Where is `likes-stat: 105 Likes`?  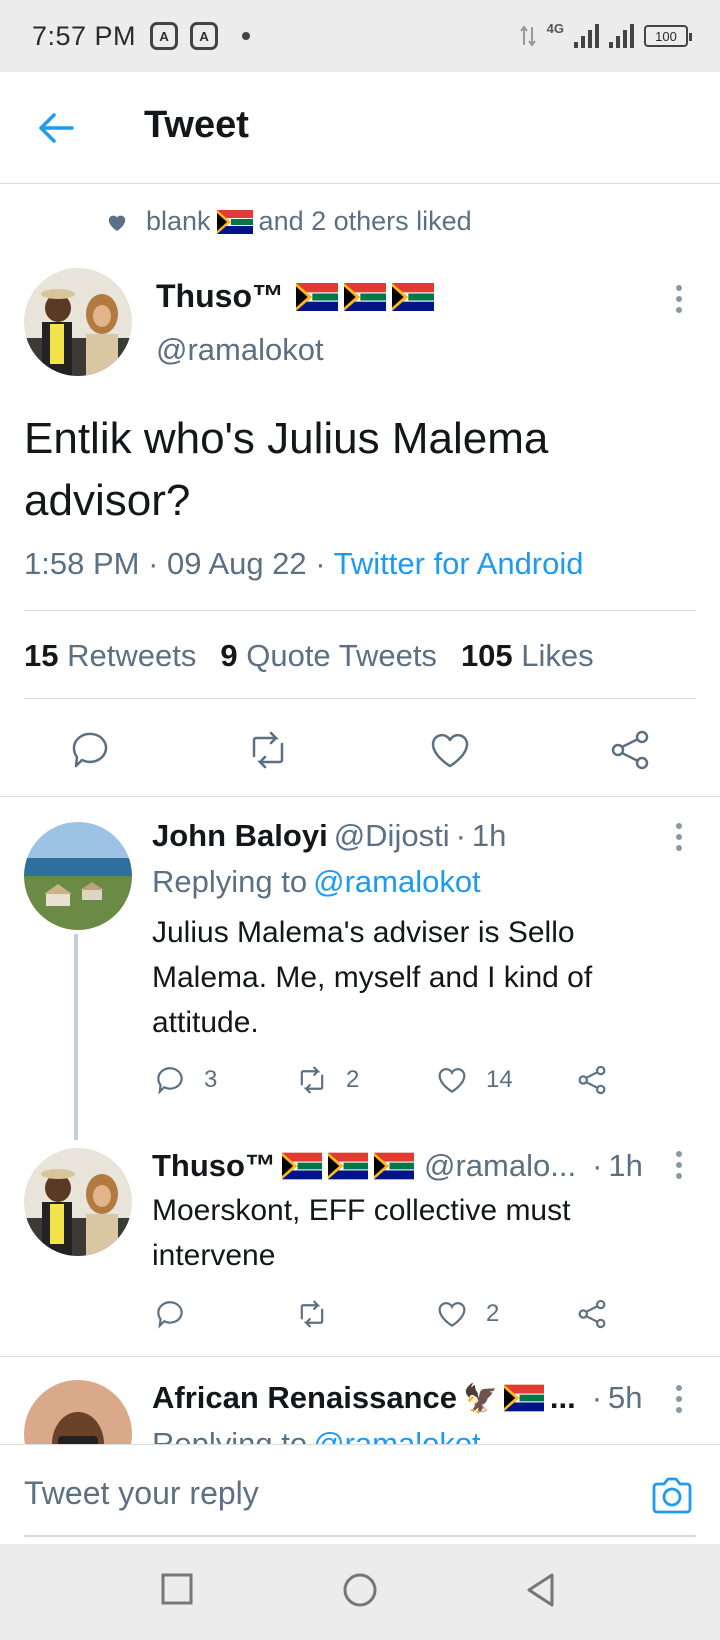 likes-stat: 105 Likes is located at coordinates (527, 656).